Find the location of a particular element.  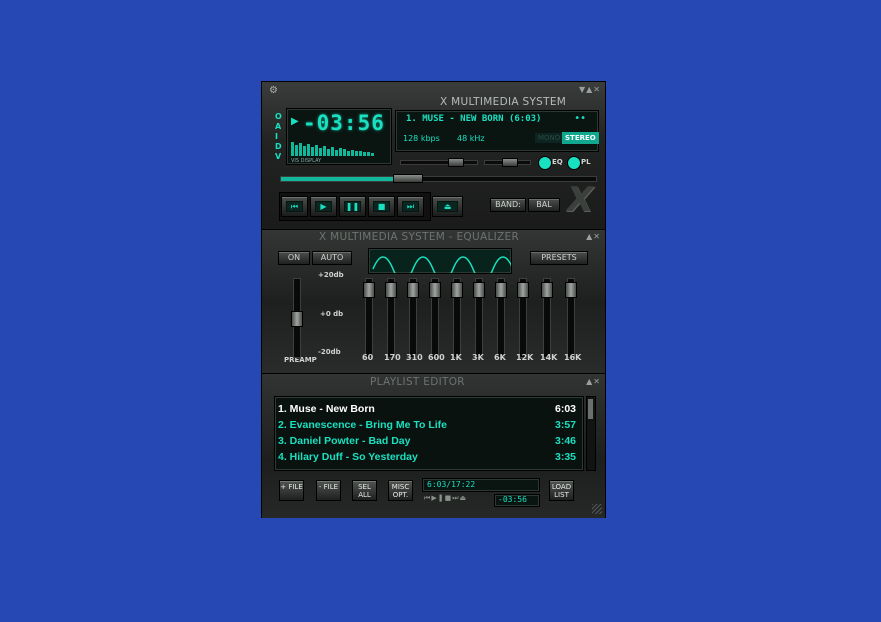

stop-button: ■ is located at coordinates (381, 206).